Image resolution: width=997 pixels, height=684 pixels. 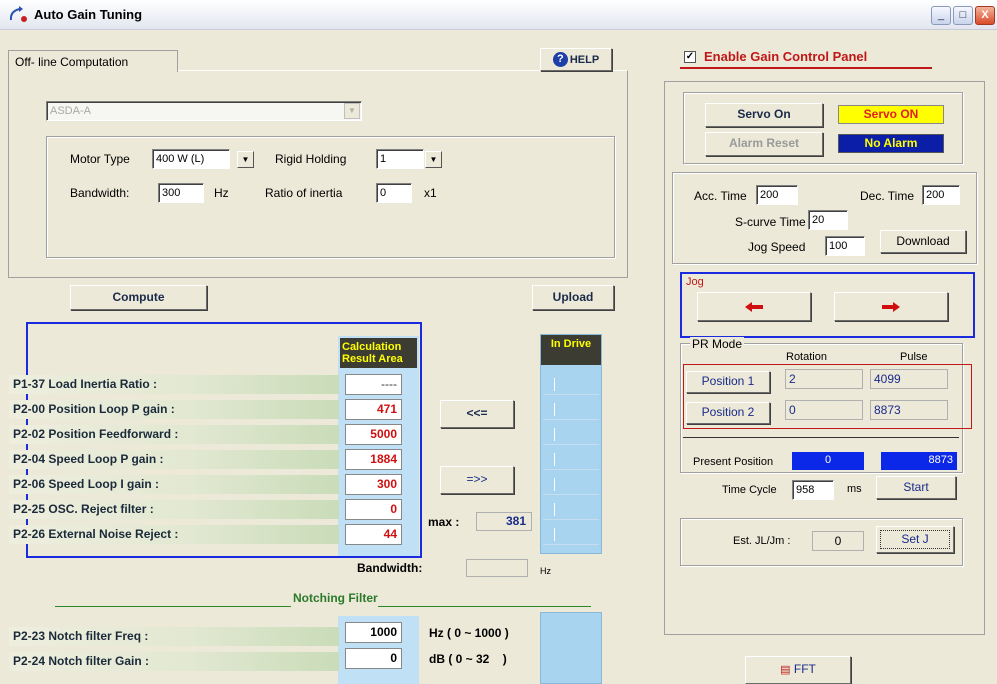 What do you see at coordinates (304, 193) in the screenshot?
I see `ratio-inertia-label: Ratio of inertia` at bounding box center [304, 193].